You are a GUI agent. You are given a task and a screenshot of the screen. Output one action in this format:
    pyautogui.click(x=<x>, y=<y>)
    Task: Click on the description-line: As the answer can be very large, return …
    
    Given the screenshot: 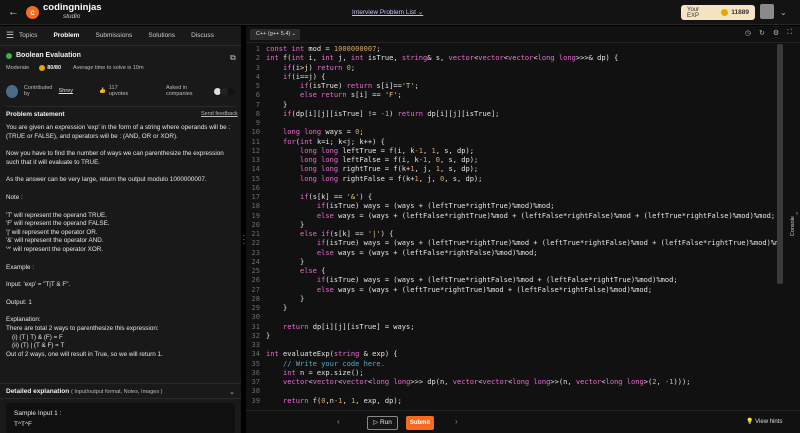 What is the action you would take?
    pyautogui.click(x=106, y=180)
    